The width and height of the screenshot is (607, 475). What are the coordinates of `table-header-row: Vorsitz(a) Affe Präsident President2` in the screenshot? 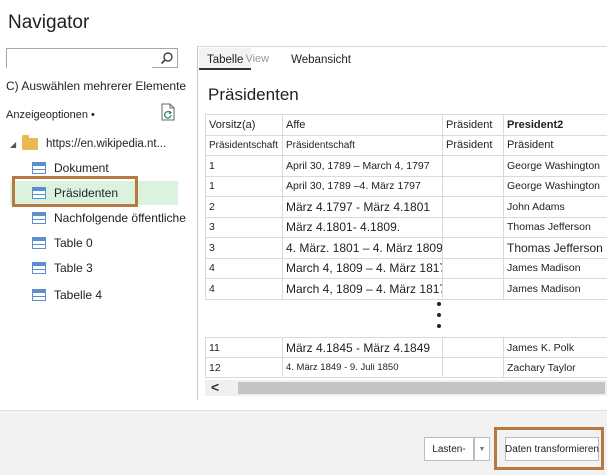 It's located at (406, 125).